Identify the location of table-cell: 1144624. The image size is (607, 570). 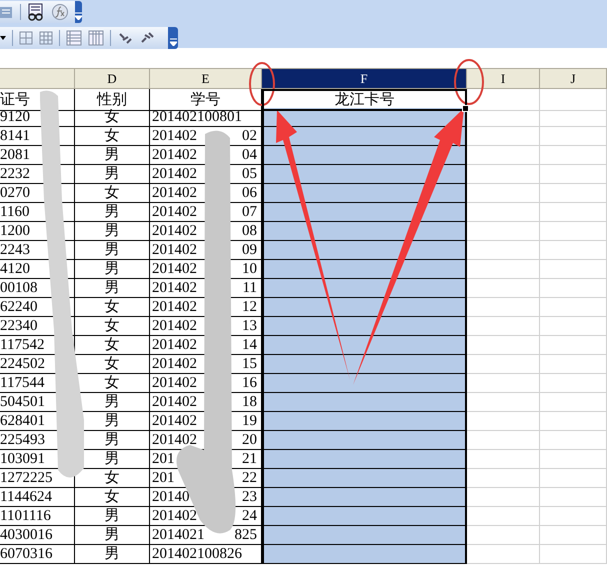
(26, 497).